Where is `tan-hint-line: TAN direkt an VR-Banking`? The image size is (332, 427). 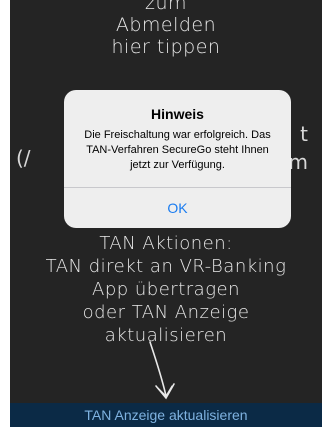
tan-hint-line: TAN direkt an VR-Banking is located at coordinates (166, 266).